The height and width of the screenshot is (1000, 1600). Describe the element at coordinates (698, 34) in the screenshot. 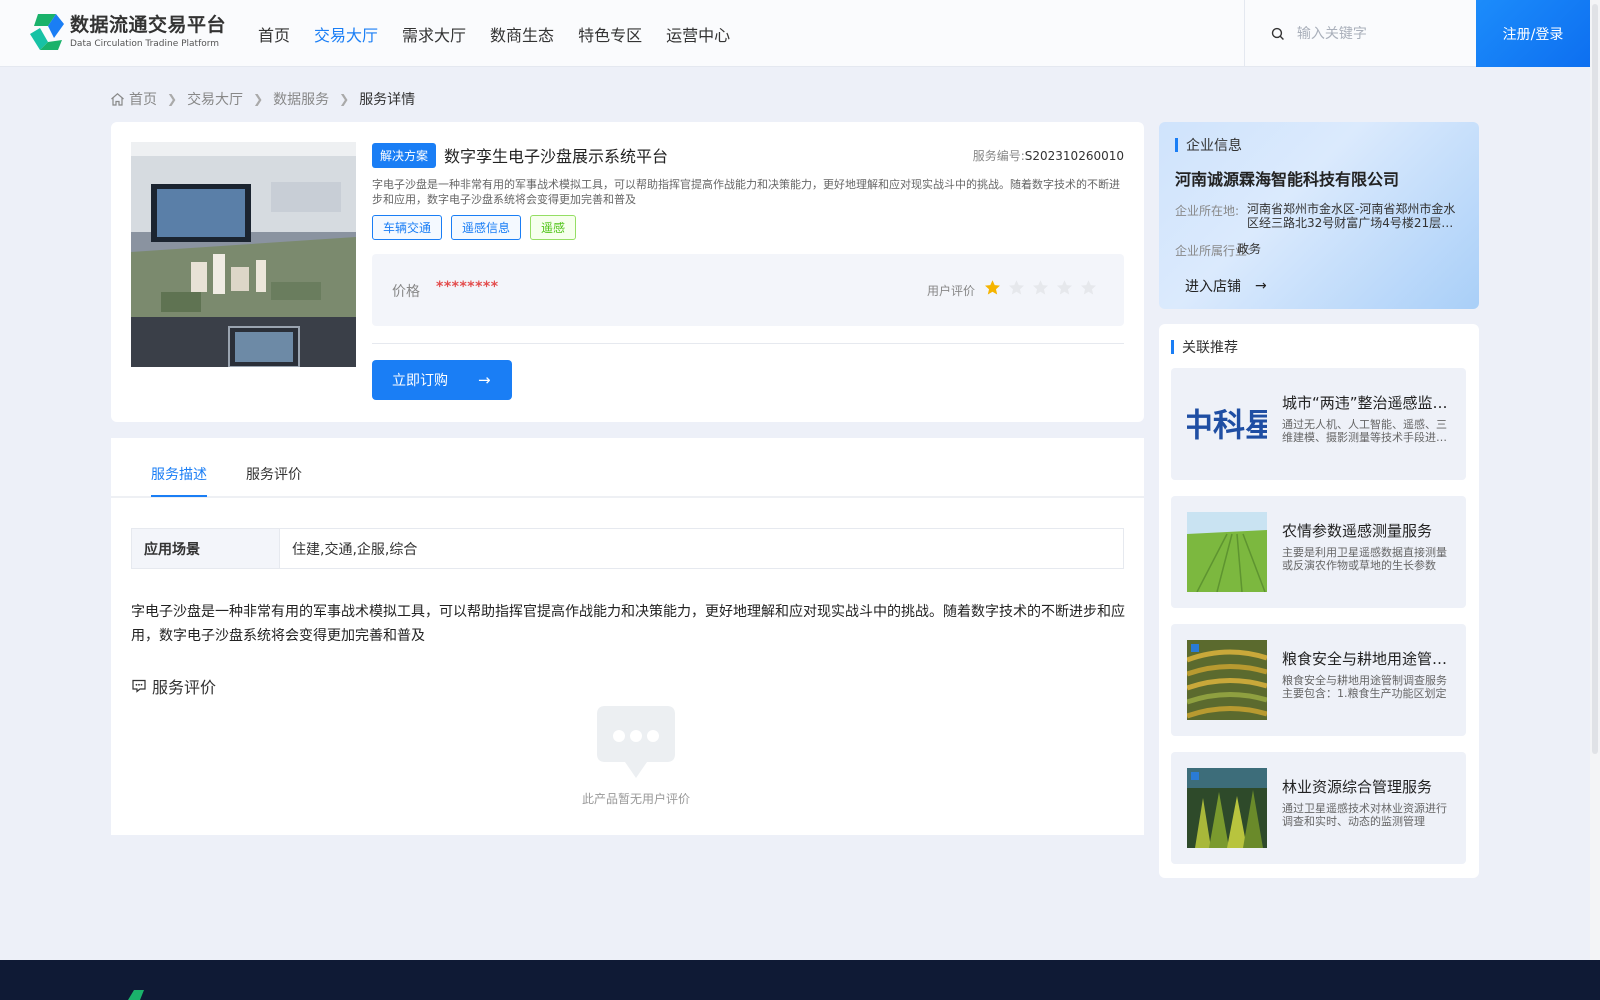

I see `nav-operation-center: 运营中心` at that location.